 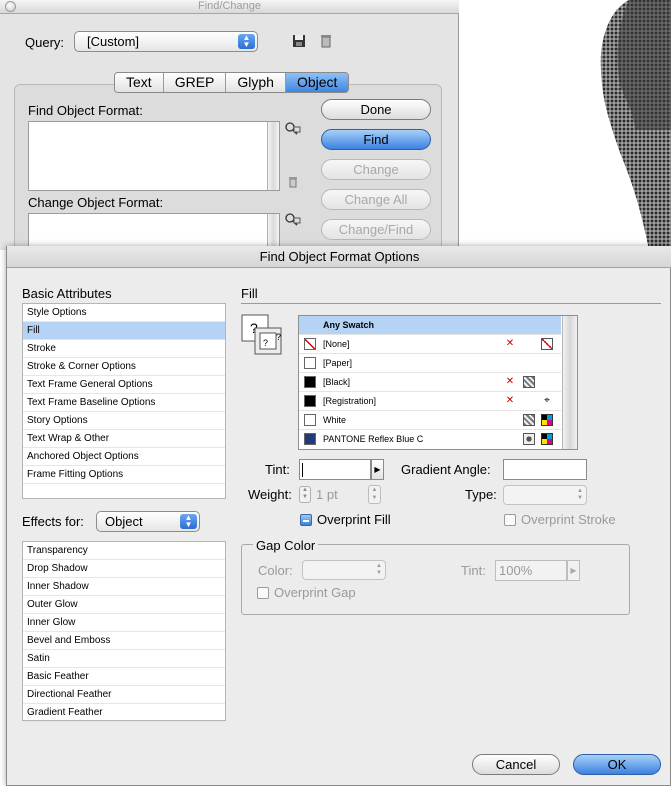 I want to click on cancel-button: Cancel, so click(x=516, y=764).